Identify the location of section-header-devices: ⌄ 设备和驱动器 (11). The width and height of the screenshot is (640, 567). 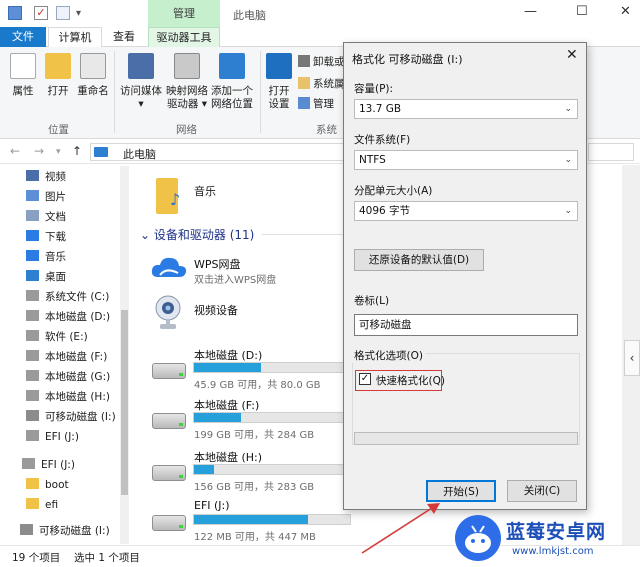
(197, 234).